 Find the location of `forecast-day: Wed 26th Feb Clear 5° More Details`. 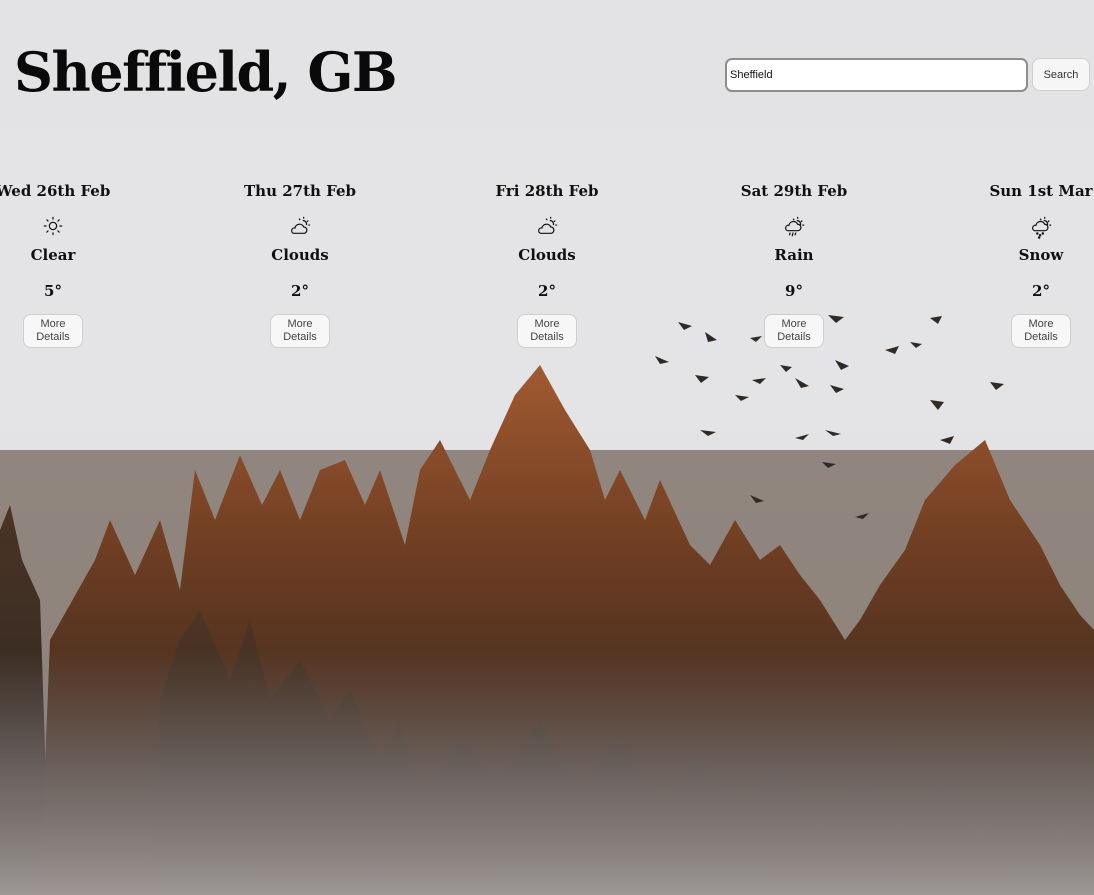

forecast-day: Wed 26th Feb Clear 5° More Details is located at coordinates (59, 264).